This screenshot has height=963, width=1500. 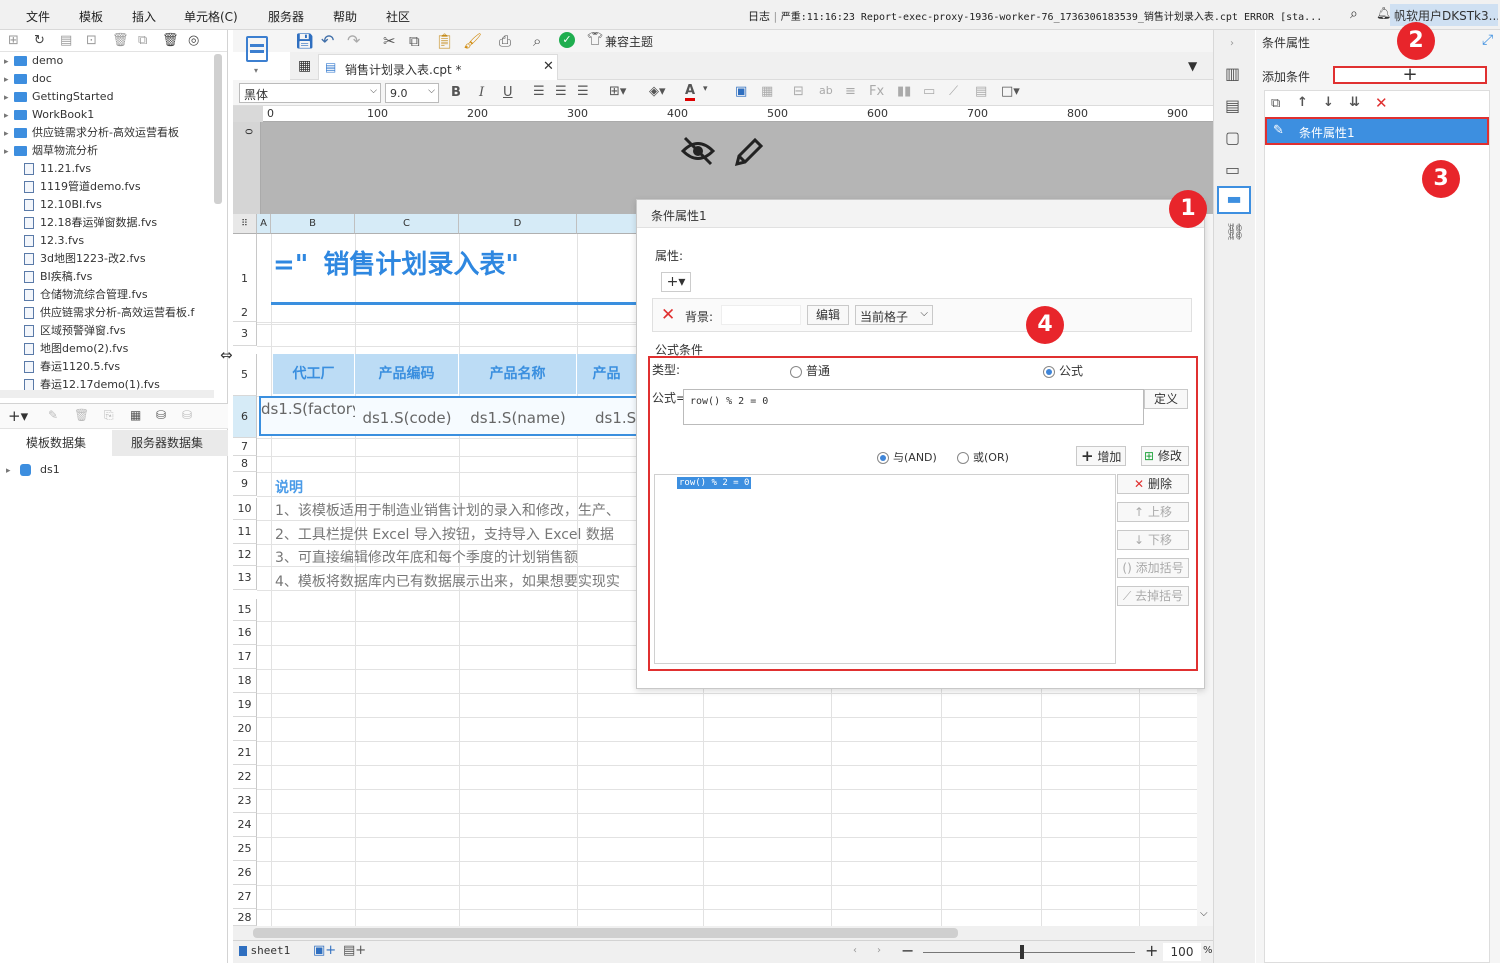 I want to click on row-header: 21, so click(x=245, y=753).